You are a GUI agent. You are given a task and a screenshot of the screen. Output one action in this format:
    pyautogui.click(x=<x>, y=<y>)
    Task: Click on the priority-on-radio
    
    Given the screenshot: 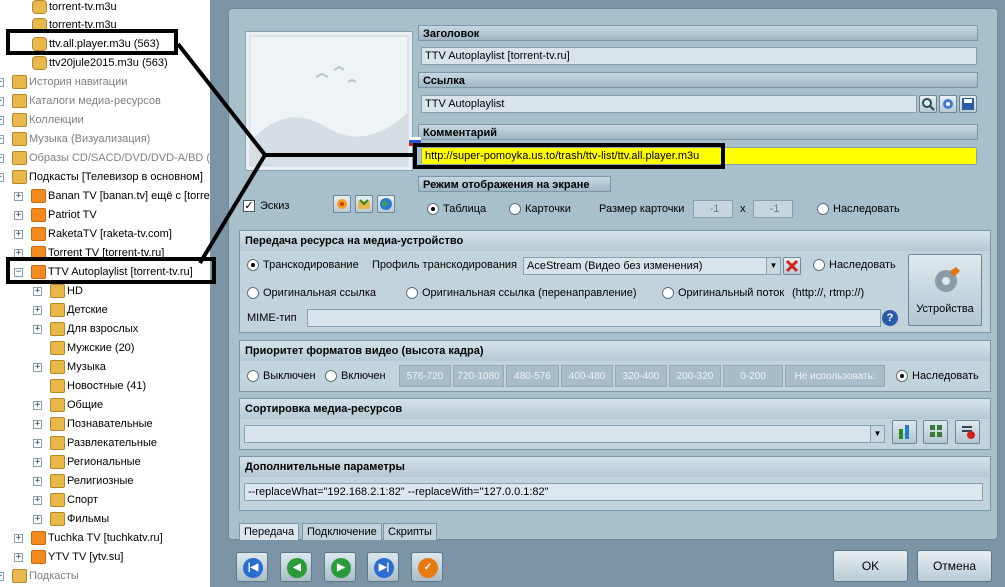 What is the action you would take?
    pyautogui.click(x=331, y=376)
    